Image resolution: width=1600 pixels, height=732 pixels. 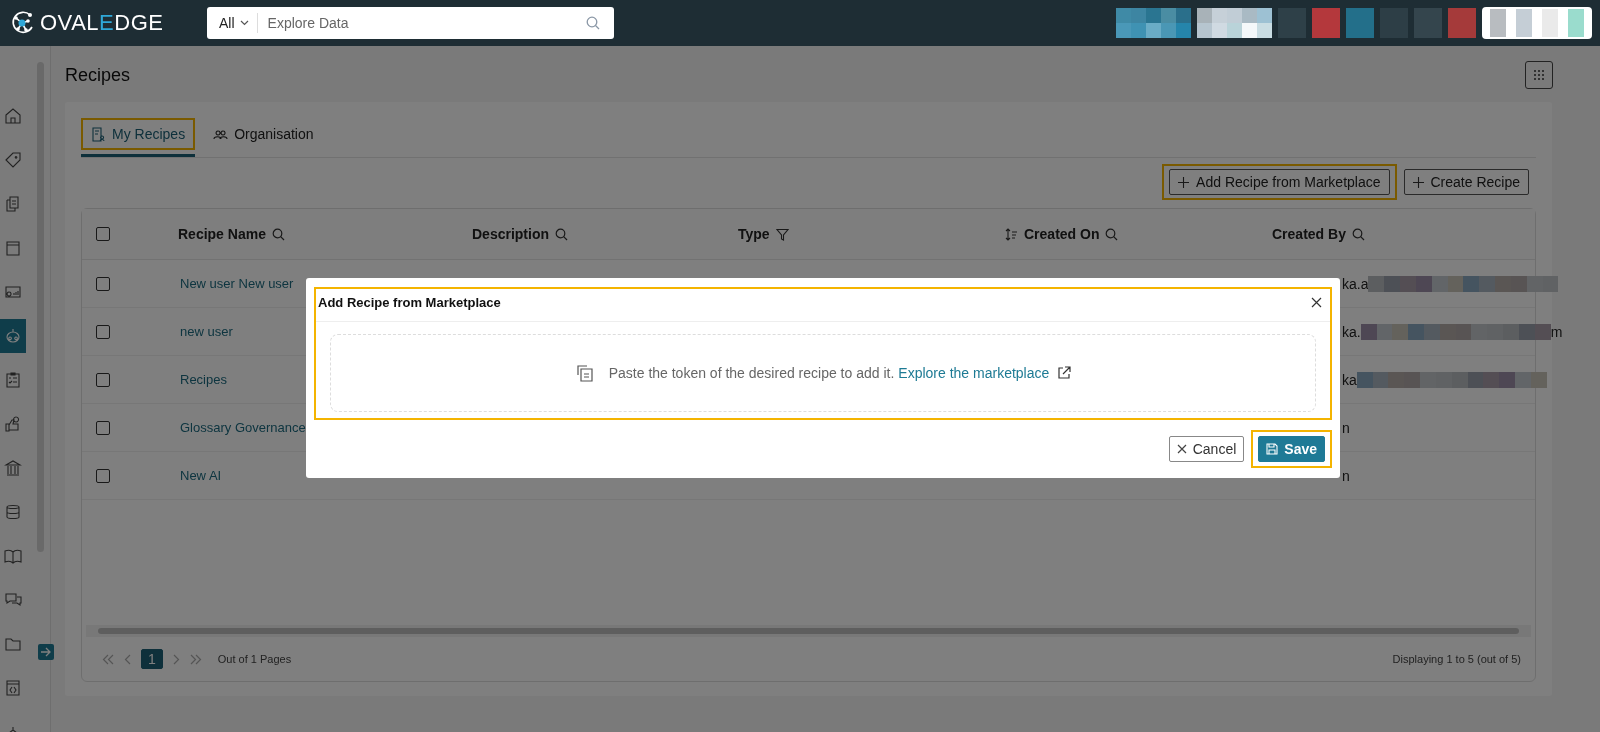 I want to click on filter-icon, so click(x=782, y=234).